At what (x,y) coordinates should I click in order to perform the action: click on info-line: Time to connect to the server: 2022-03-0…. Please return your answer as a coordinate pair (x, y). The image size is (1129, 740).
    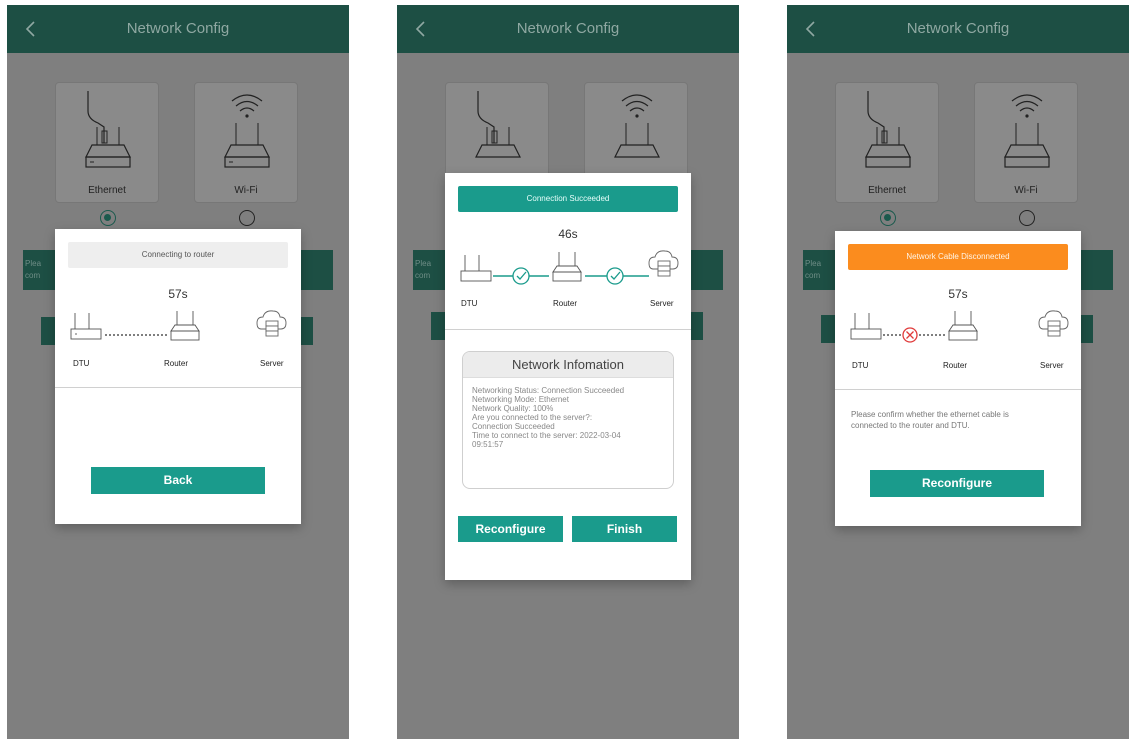
    Looking at the image, I should click on (546, 435).